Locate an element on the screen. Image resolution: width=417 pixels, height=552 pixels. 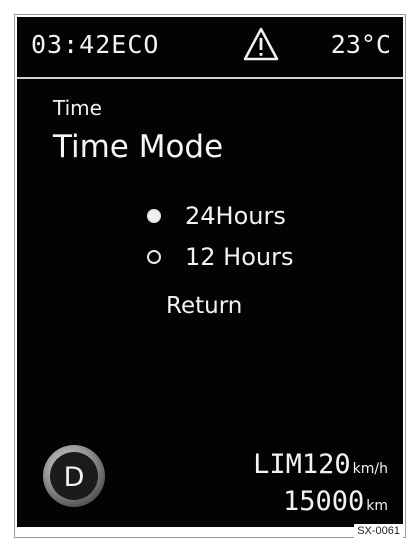
gear-letter: D is located at coordinates (74, 477).